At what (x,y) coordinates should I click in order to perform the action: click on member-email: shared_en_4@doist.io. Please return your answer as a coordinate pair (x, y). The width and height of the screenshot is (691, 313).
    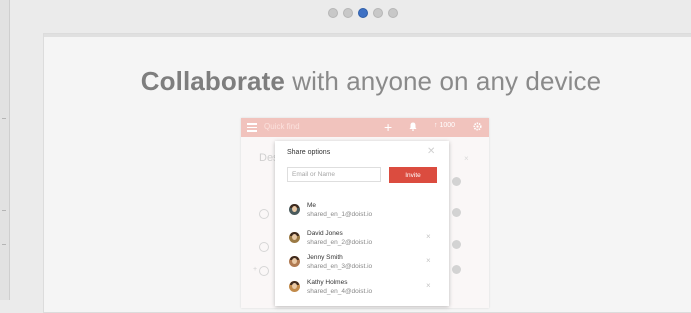
    Looking at the image, I should click on (340, 291).